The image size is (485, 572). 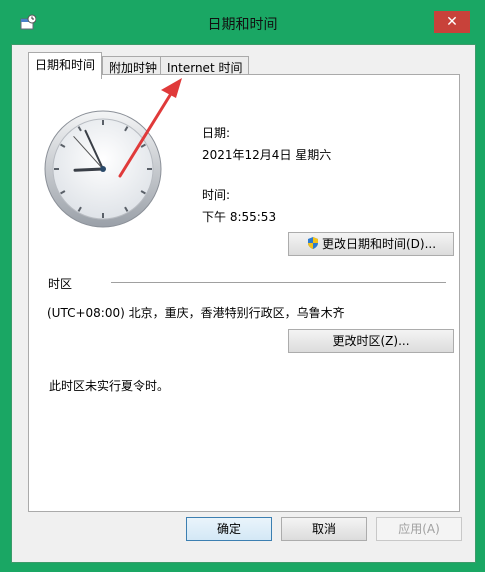 What do you see at coordinates (324, 529) in the screenshot?
I see `cancel-button: 取消` at bounding box center [324, 529].